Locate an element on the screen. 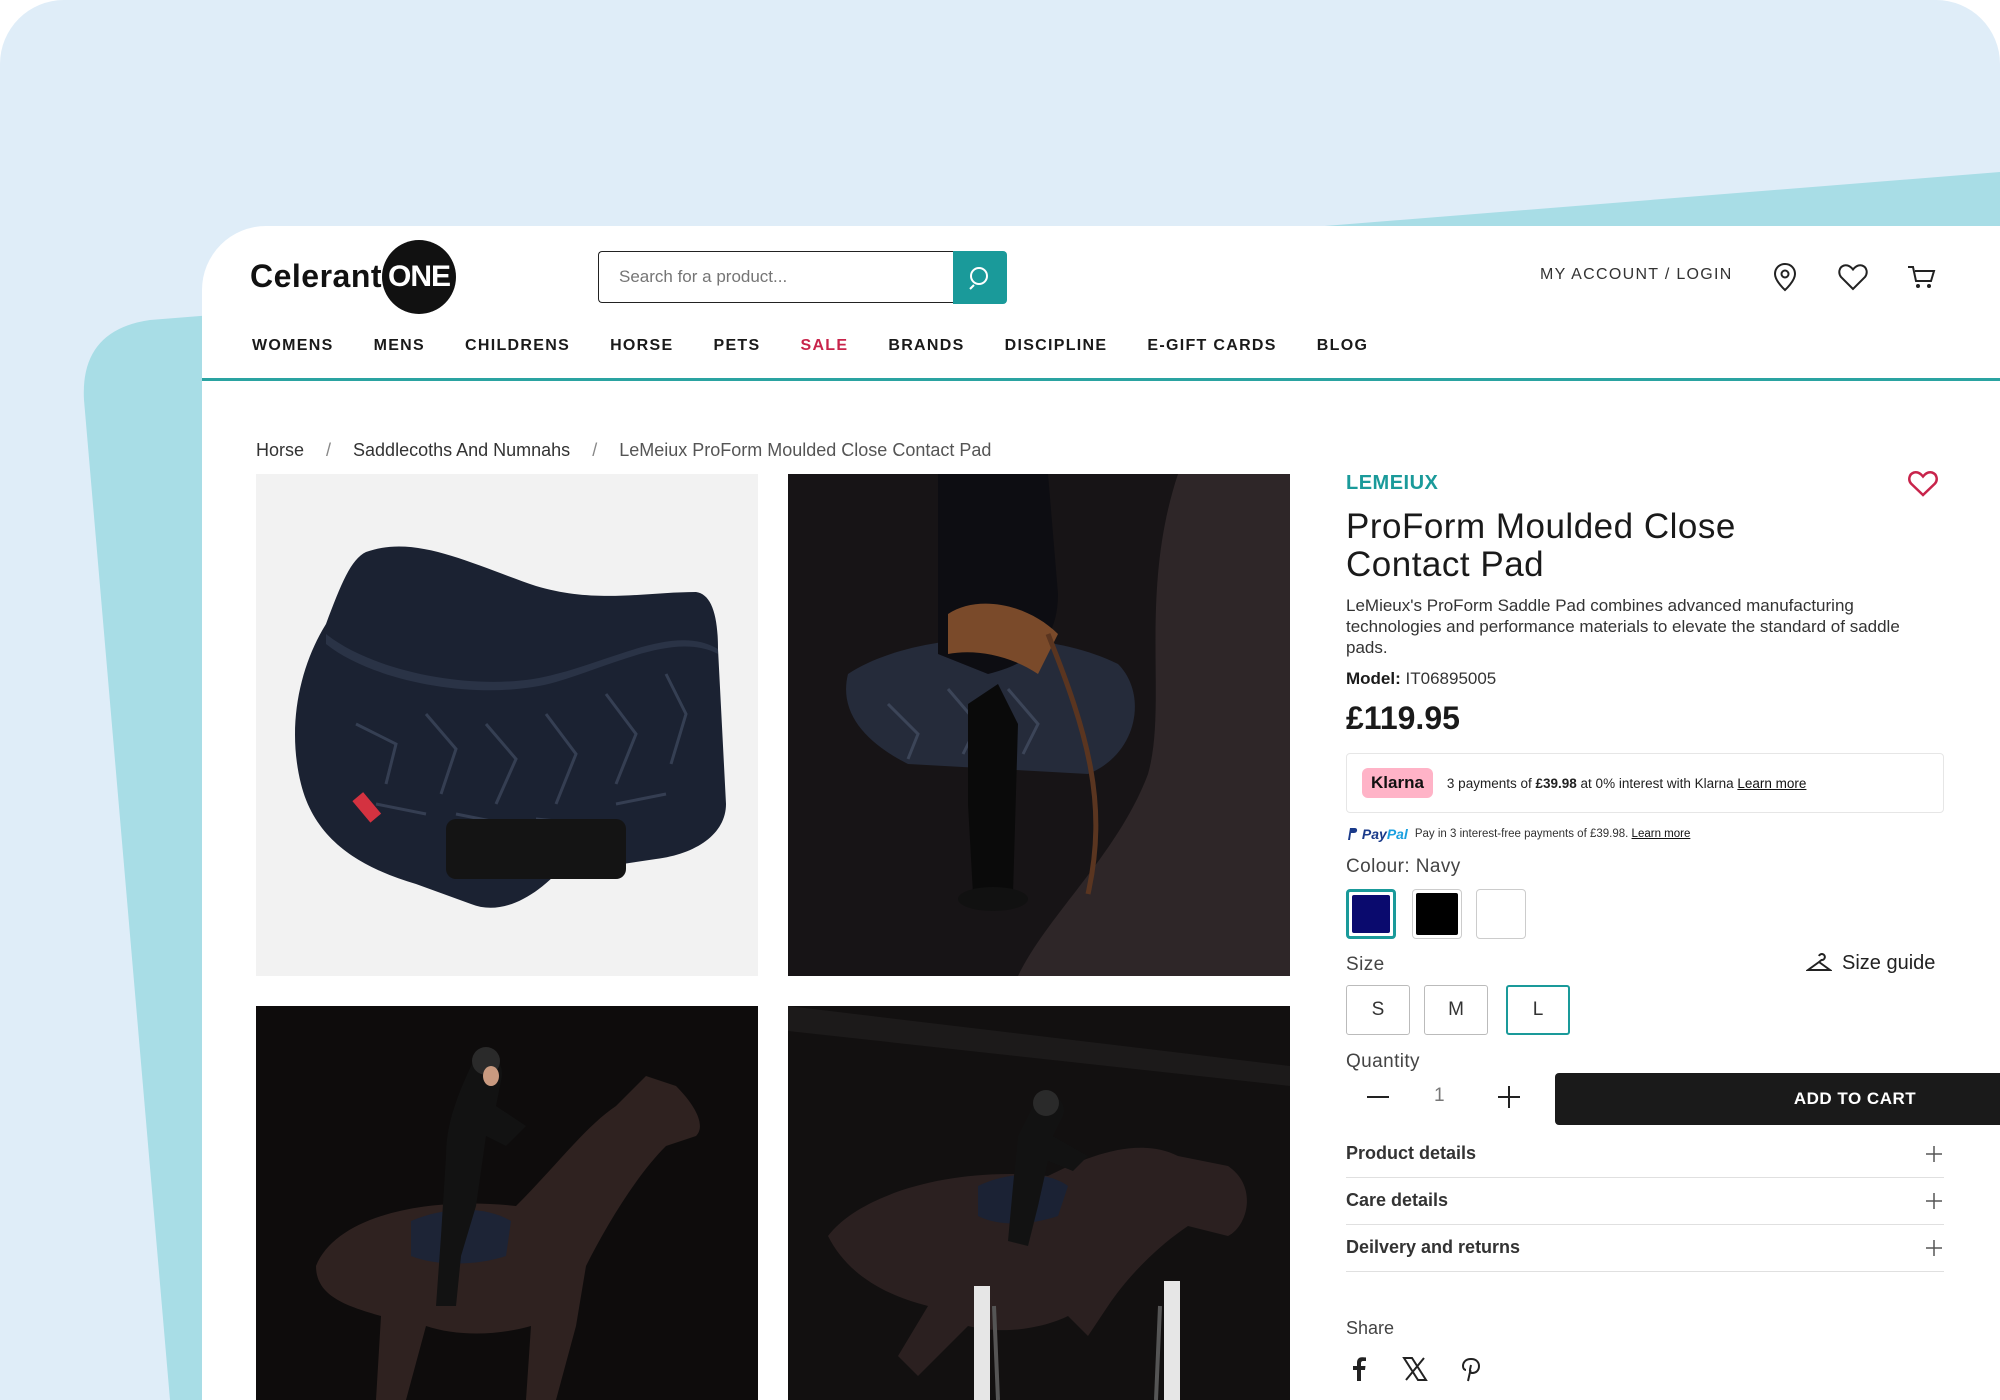 The height and width of the screenshot is (1400, 2000). logo-badge: ONE is located at coordinates (419, 277).